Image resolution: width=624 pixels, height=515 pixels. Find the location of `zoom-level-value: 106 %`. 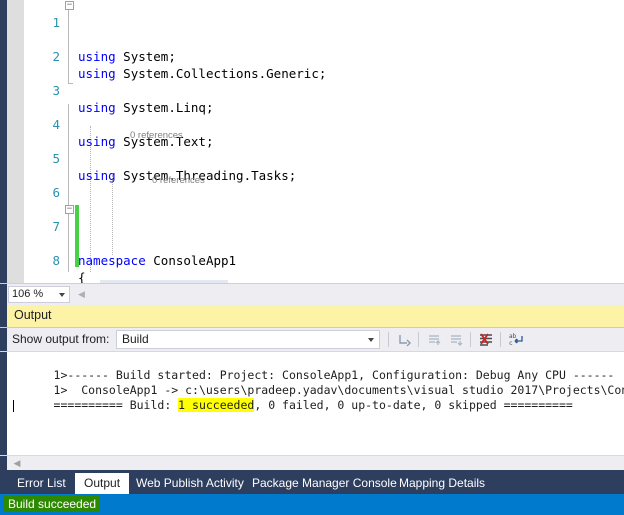

zoom-level-value: 106 % is located at coordinates (28, 294).